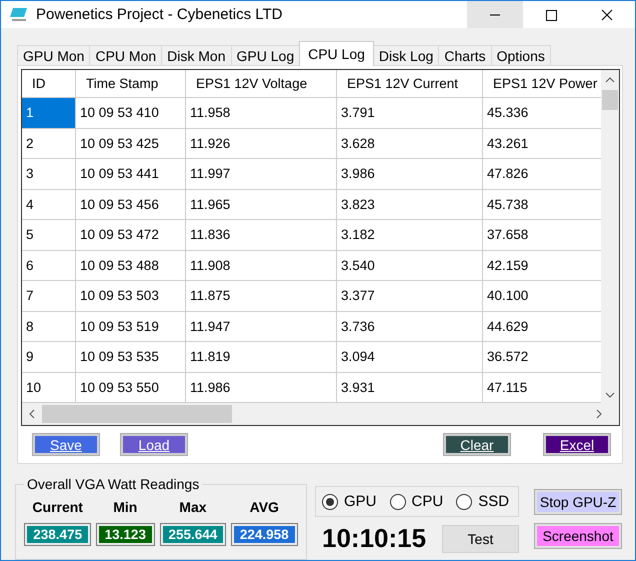 This screenshot has width=636, height=561. Describe the element at coordinates (610, 236) in the screenshot. I see `vertical-scrollbar` at that location.